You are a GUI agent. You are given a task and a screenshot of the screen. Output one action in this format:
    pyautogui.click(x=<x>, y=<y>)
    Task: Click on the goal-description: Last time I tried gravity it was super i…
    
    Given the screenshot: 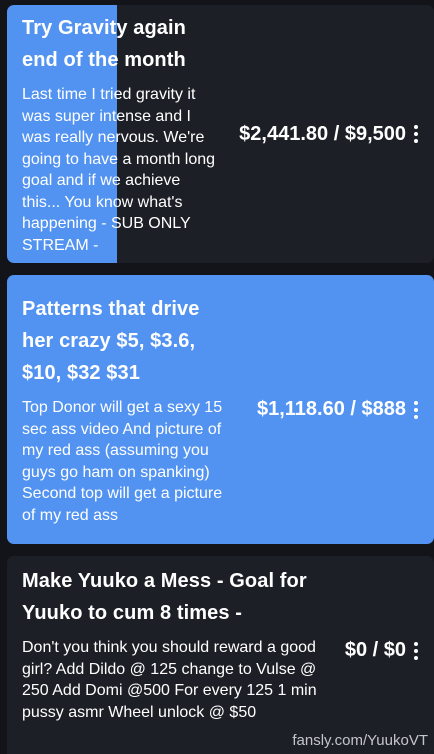 What is the action you would take?
    pyautogui.click(x=119, y=170)
    